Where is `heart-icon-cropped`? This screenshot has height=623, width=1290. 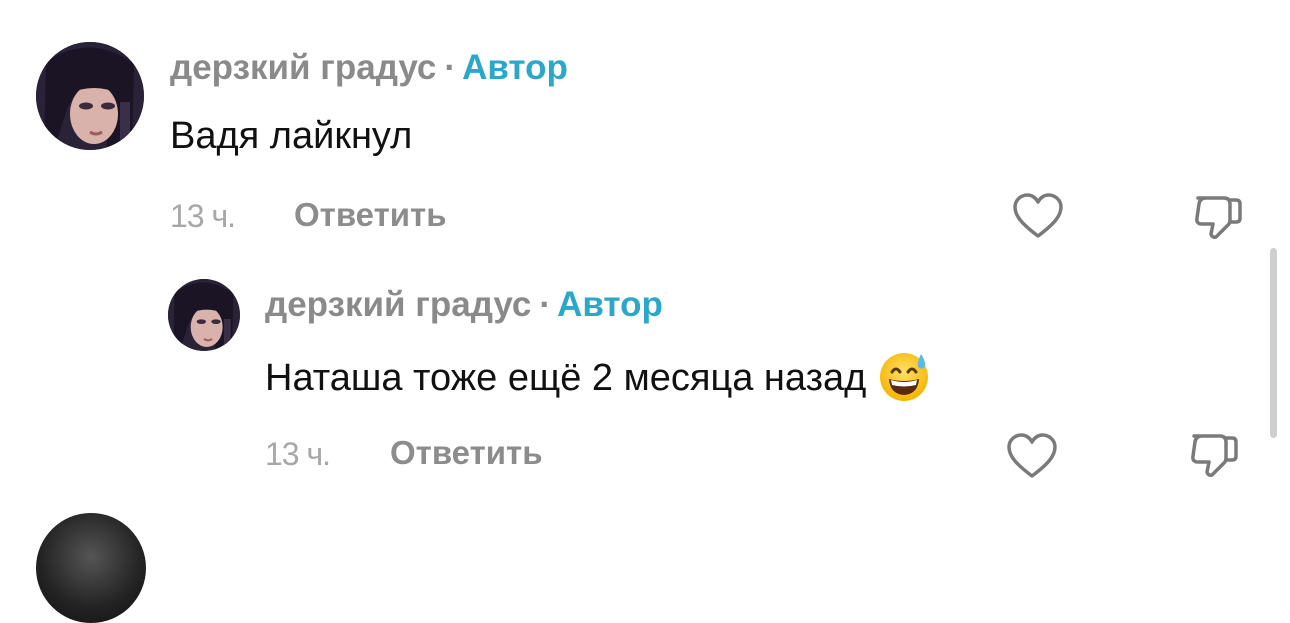
heart-icon-cropped is located at coordinates (1035, 1).